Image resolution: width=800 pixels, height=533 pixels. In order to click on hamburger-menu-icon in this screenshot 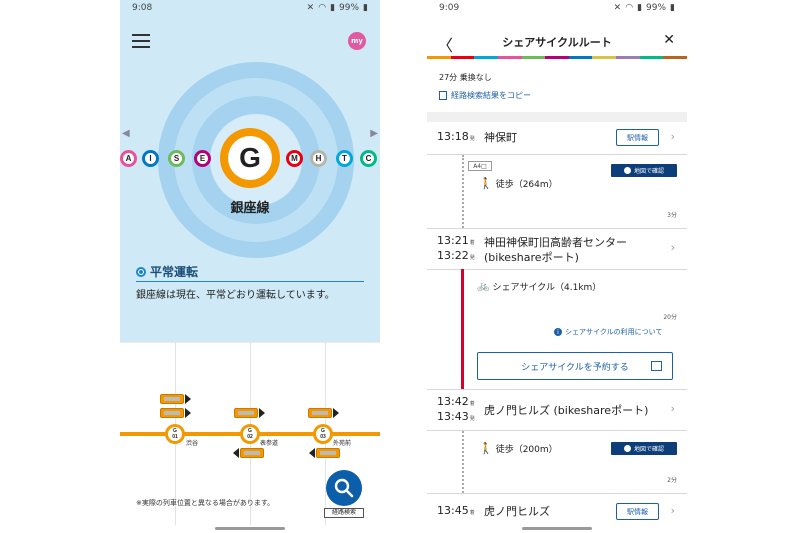, I will do `click(141, 41)`.